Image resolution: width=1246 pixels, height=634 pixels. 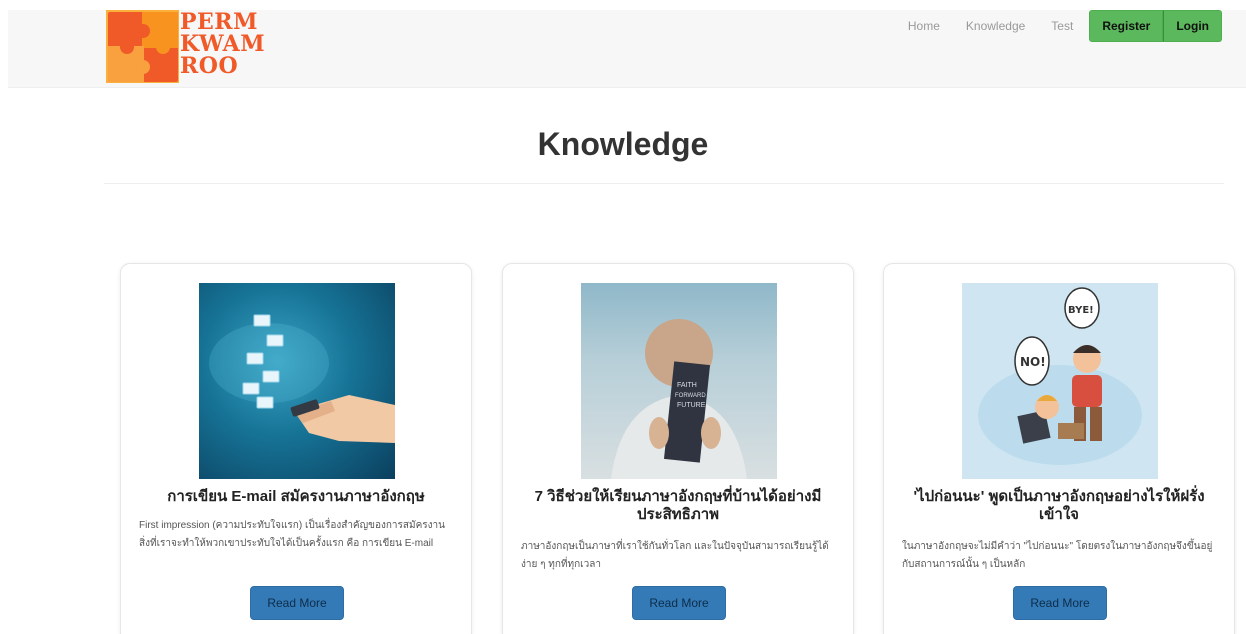 What do you see at coordinates (924, 26) in the screenshot?
I see `nav-home-link: Home` at bounding box center [924, 26].